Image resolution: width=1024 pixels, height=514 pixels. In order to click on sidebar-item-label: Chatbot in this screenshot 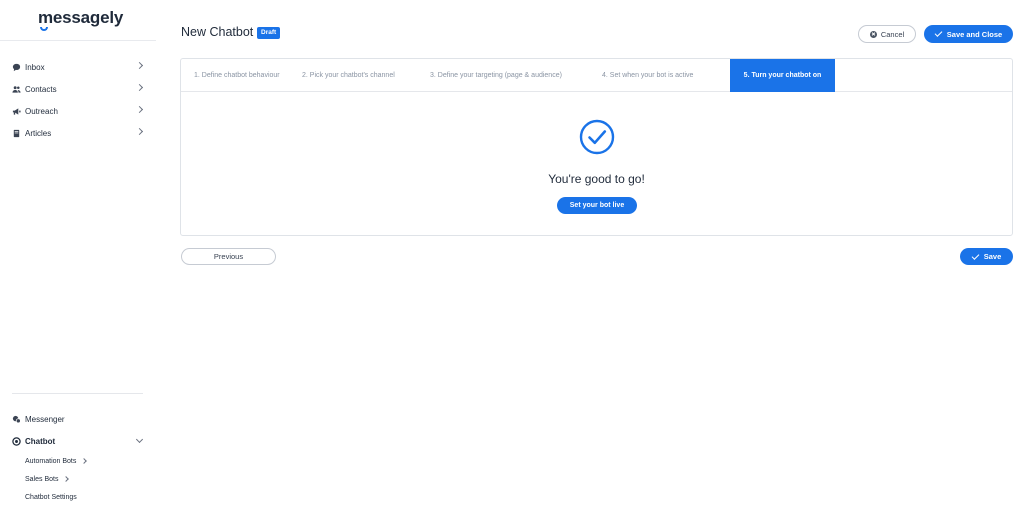, I will do `click(40, 441)`.